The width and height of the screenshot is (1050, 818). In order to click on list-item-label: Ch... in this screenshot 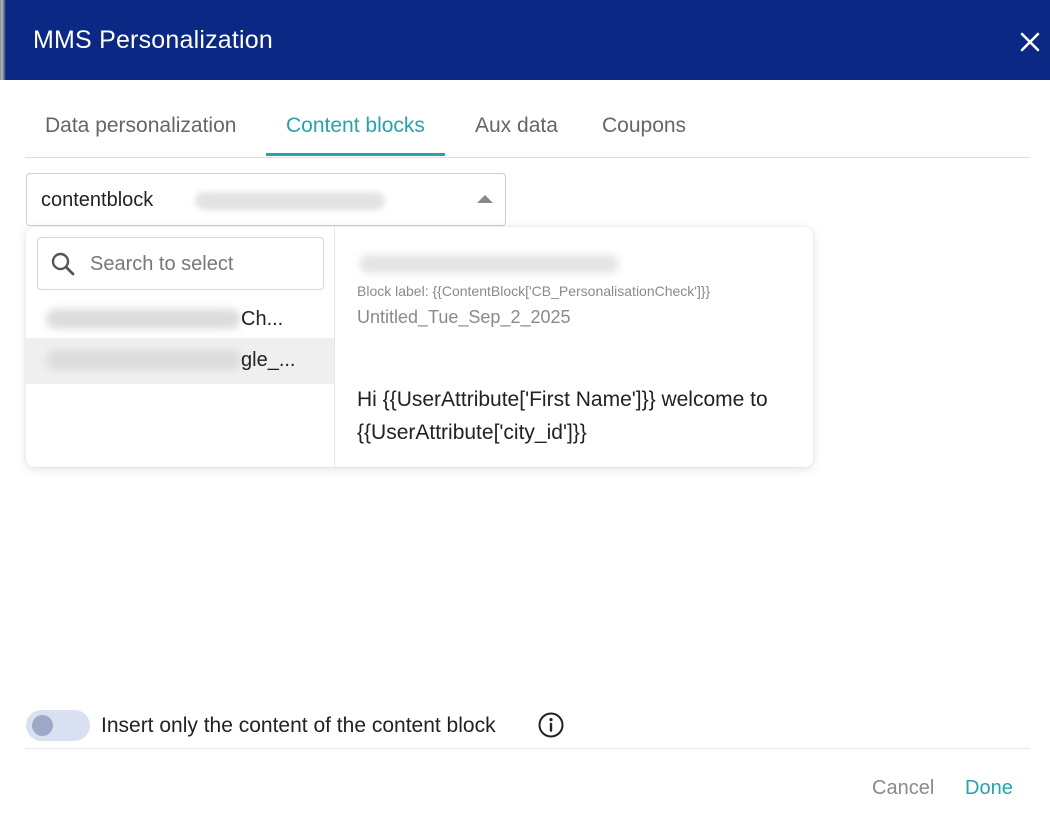, I will do `click(262, 319)`.